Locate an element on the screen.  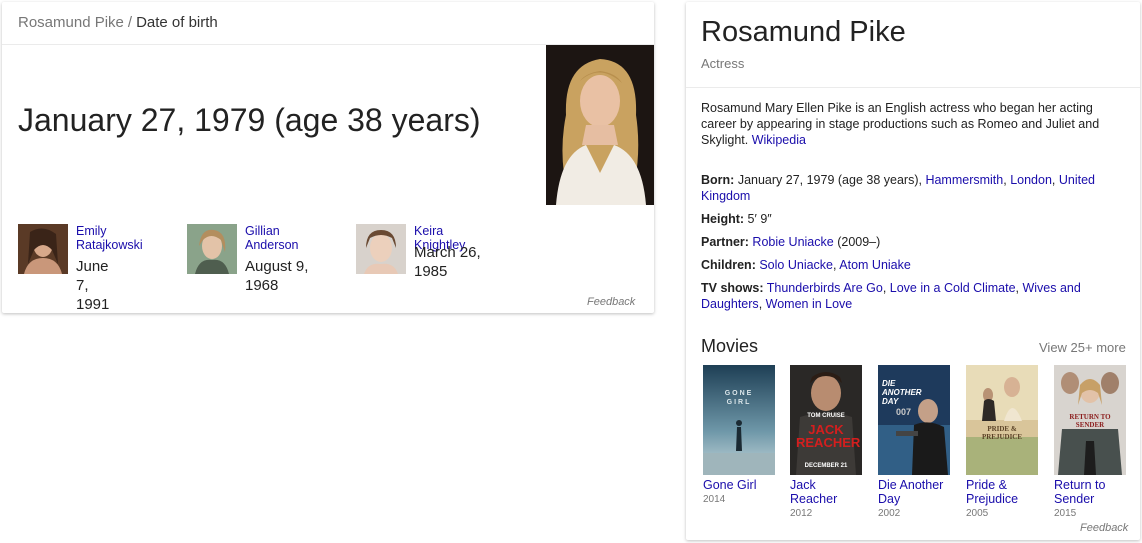
fact-value: (2009–) is located at coordinates (859, 242).